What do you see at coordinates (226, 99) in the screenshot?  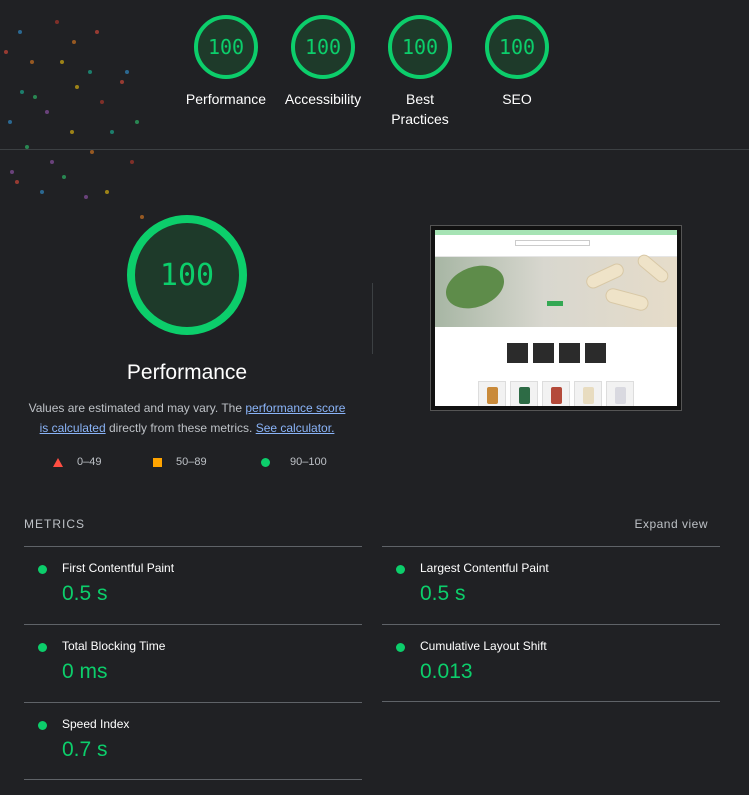 I see `gauge-label: Performance` at bounding box center [226, 99].